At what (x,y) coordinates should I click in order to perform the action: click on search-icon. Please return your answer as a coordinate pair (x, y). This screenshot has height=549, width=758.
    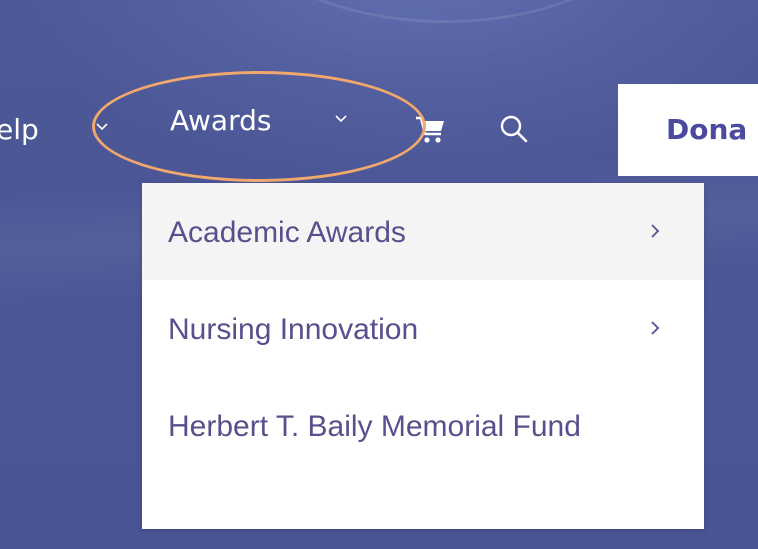
    Looking at the image, I should click on (514, 129).